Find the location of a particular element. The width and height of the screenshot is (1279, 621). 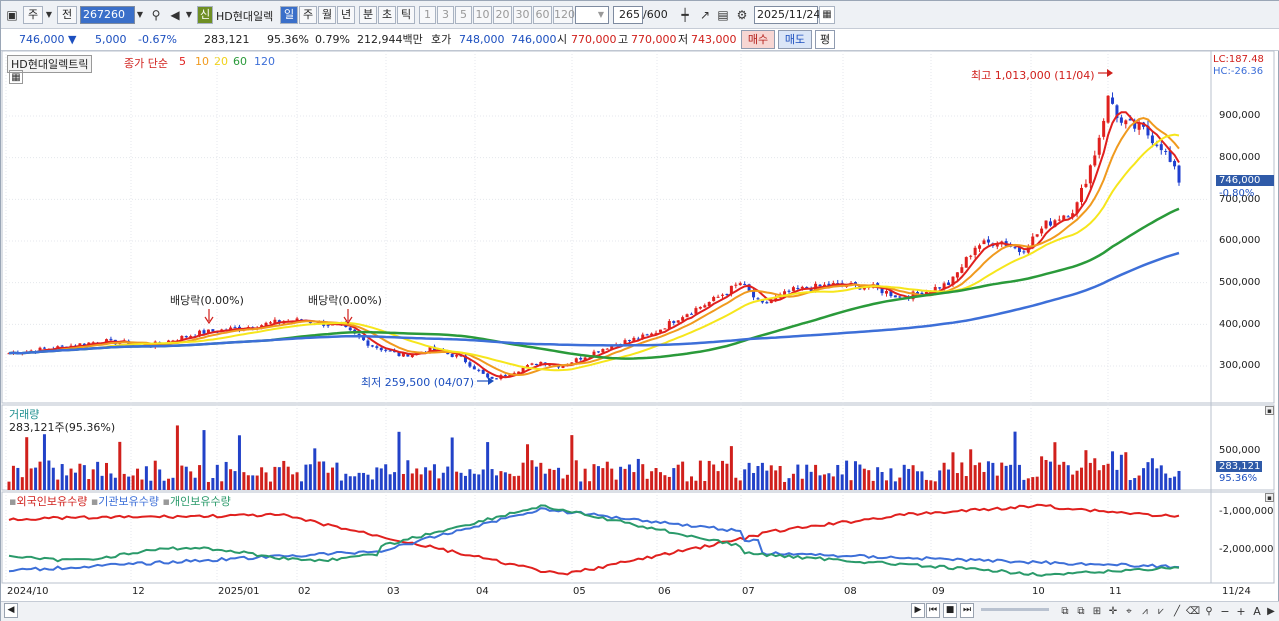

pattern-icon: ⩗ is located at coordinates (1161, 612).